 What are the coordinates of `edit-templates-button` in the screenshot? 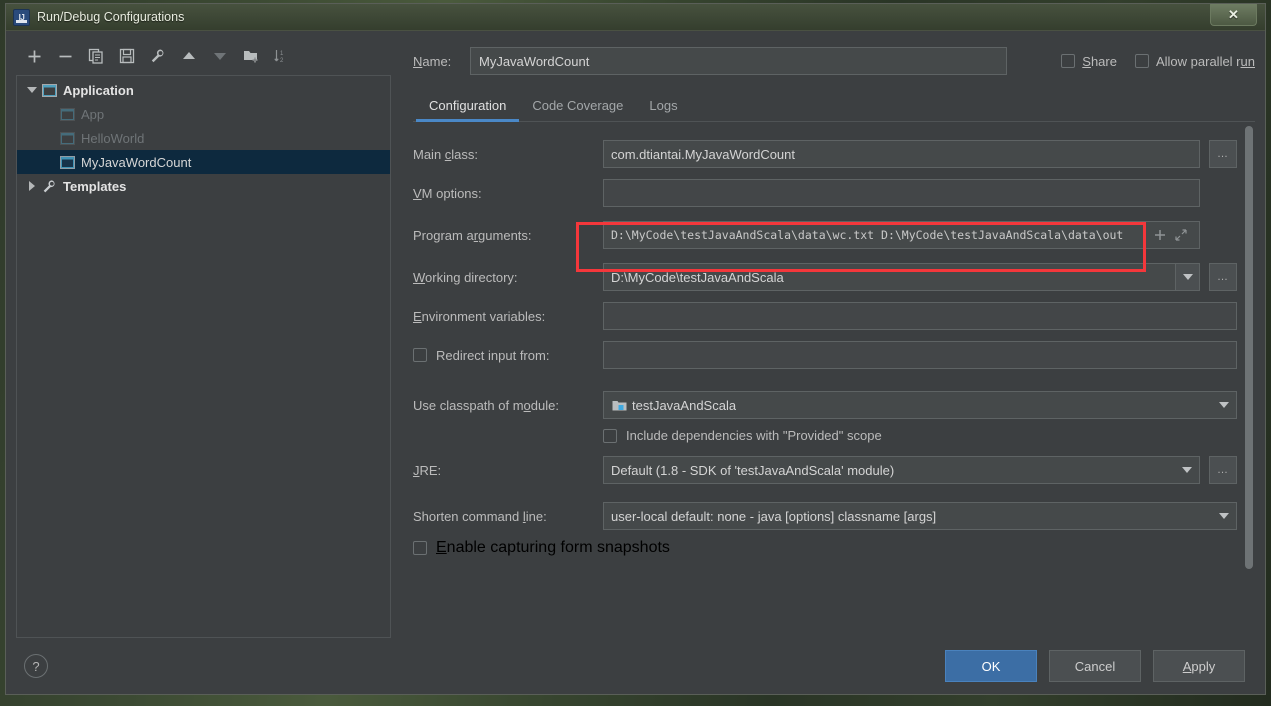 It's located at (158, 56).